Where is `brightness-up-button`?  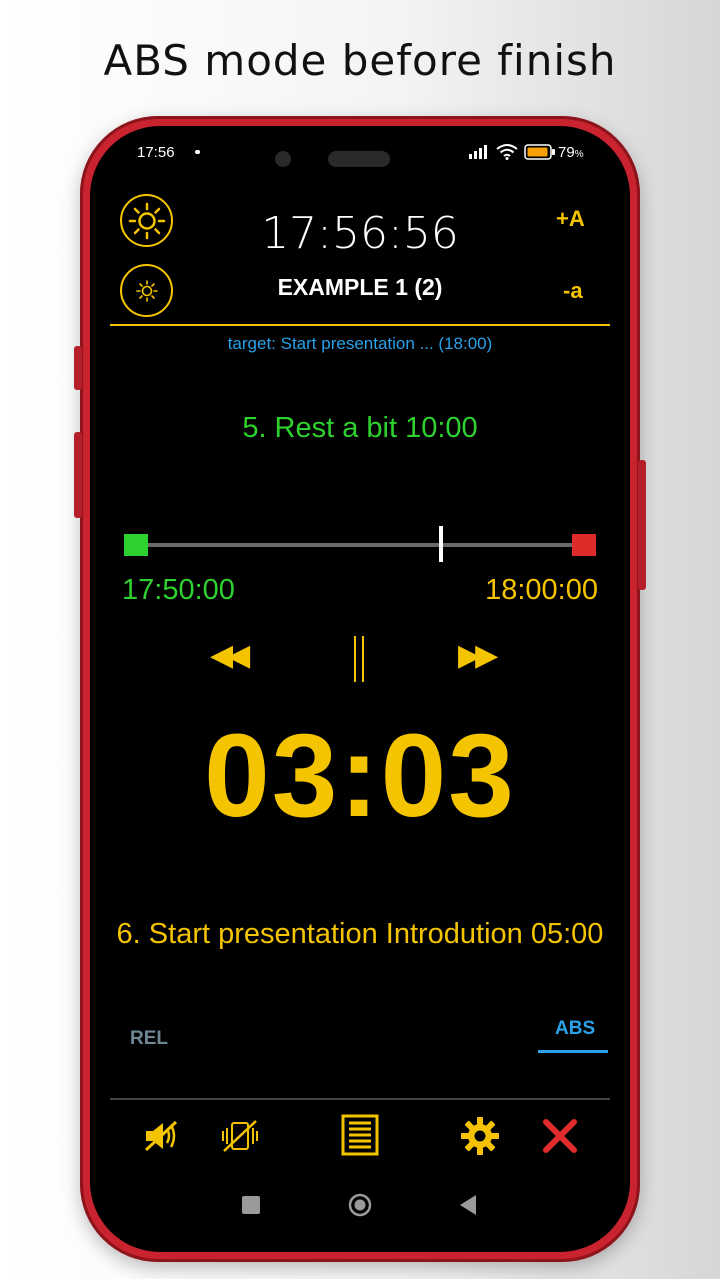 brightness-up-button is located at coordinates (146, 220).